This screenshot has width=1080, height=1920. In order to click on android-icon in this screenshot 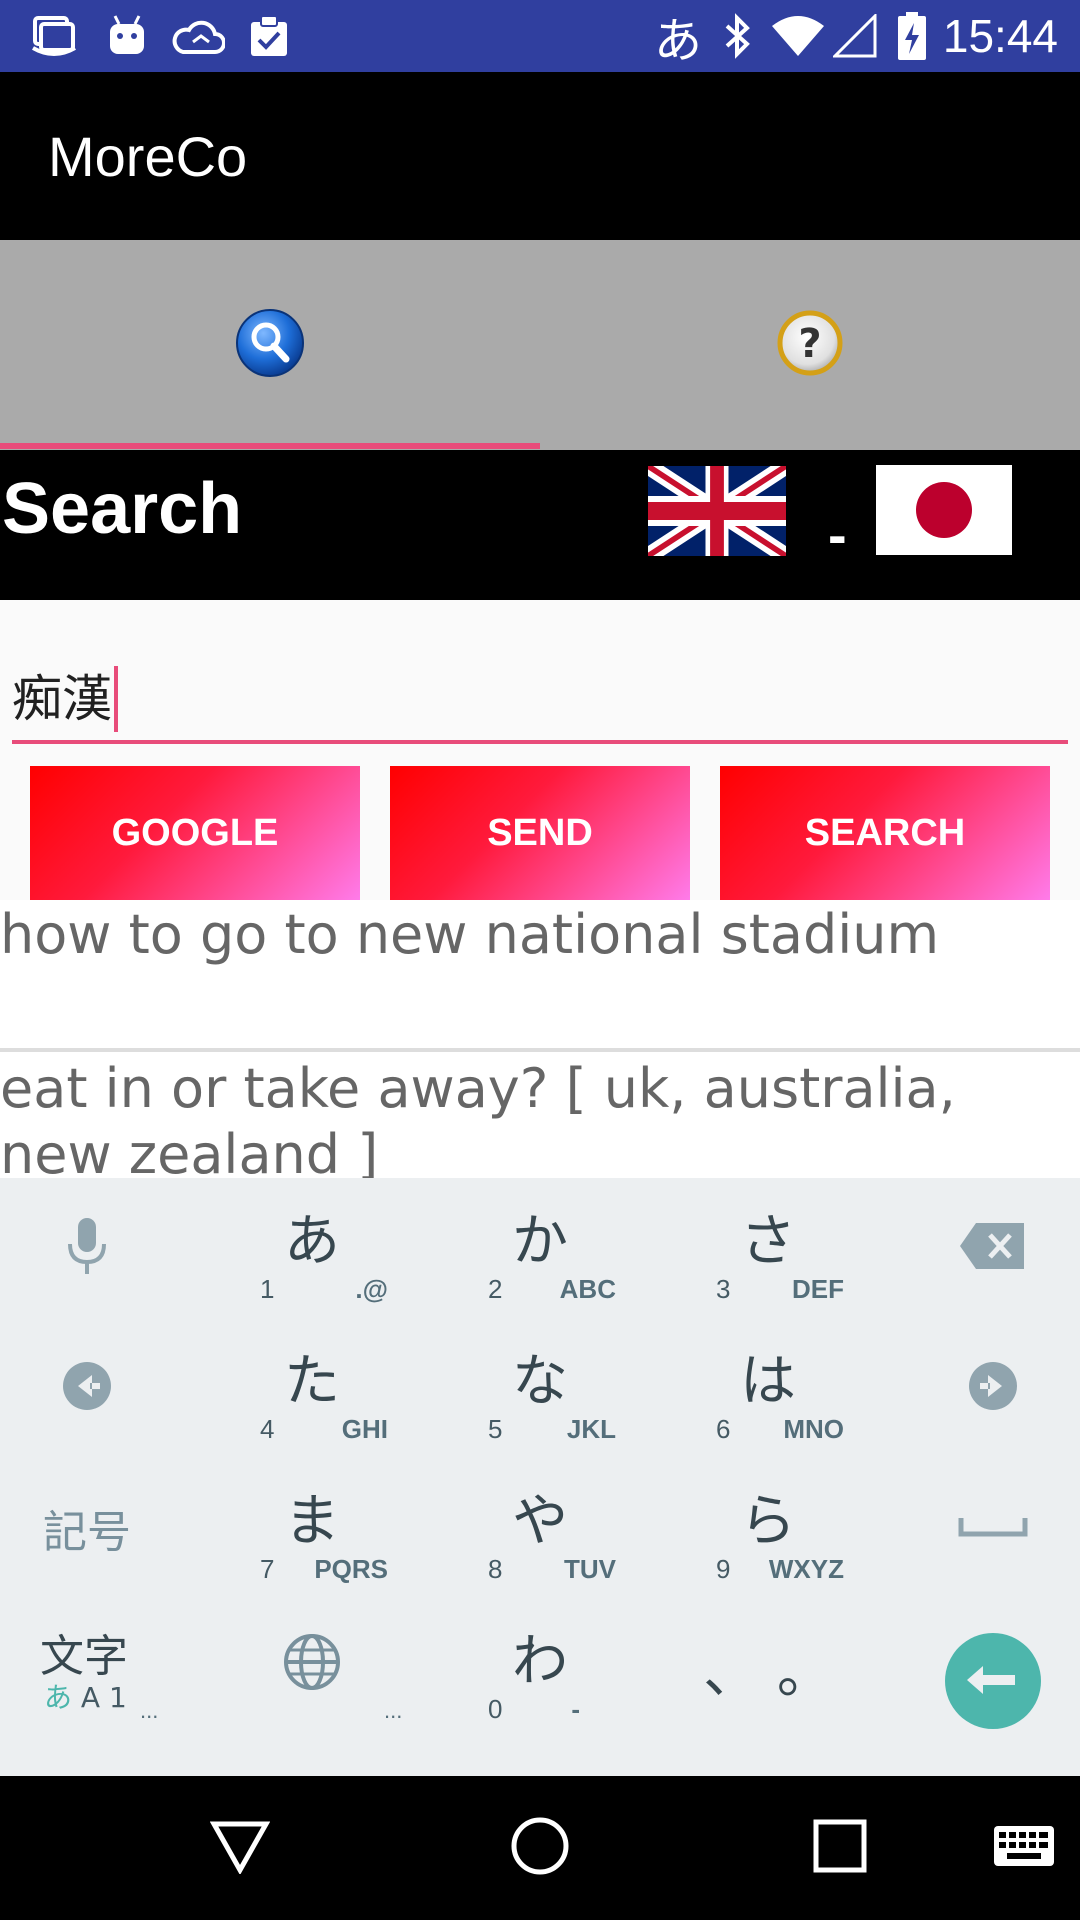, I will do `click(127, 36)`.